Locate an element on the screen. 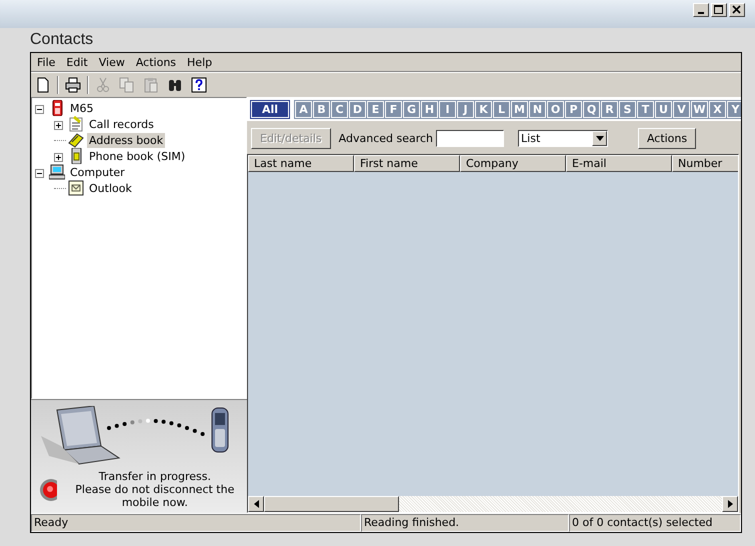 This screenshot has width=755, height=546. help-button is located at coordinates (199, 85).